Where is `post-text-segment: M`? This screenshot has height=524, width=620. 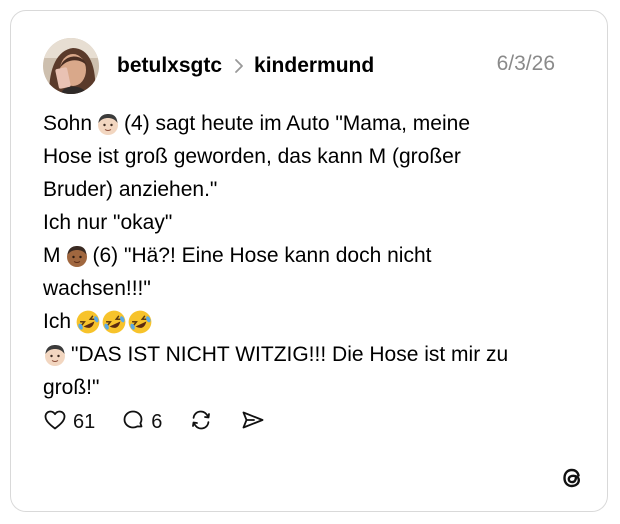 post-text-segment: M is located at coordinates (52, 255).